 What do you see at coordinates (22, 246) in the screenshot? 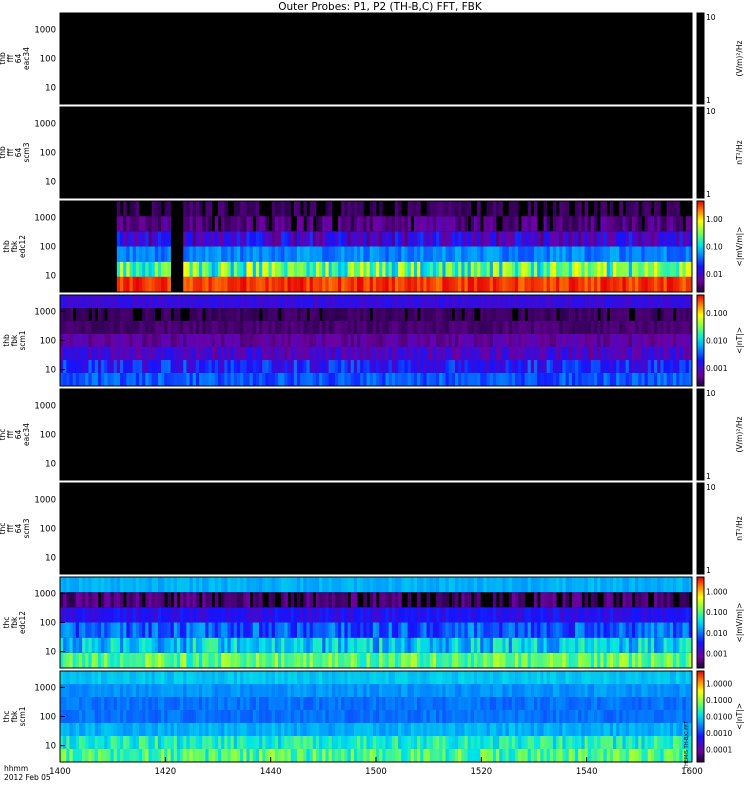
I see `panel-label-line: edc12` at bounding box center [22, 246].